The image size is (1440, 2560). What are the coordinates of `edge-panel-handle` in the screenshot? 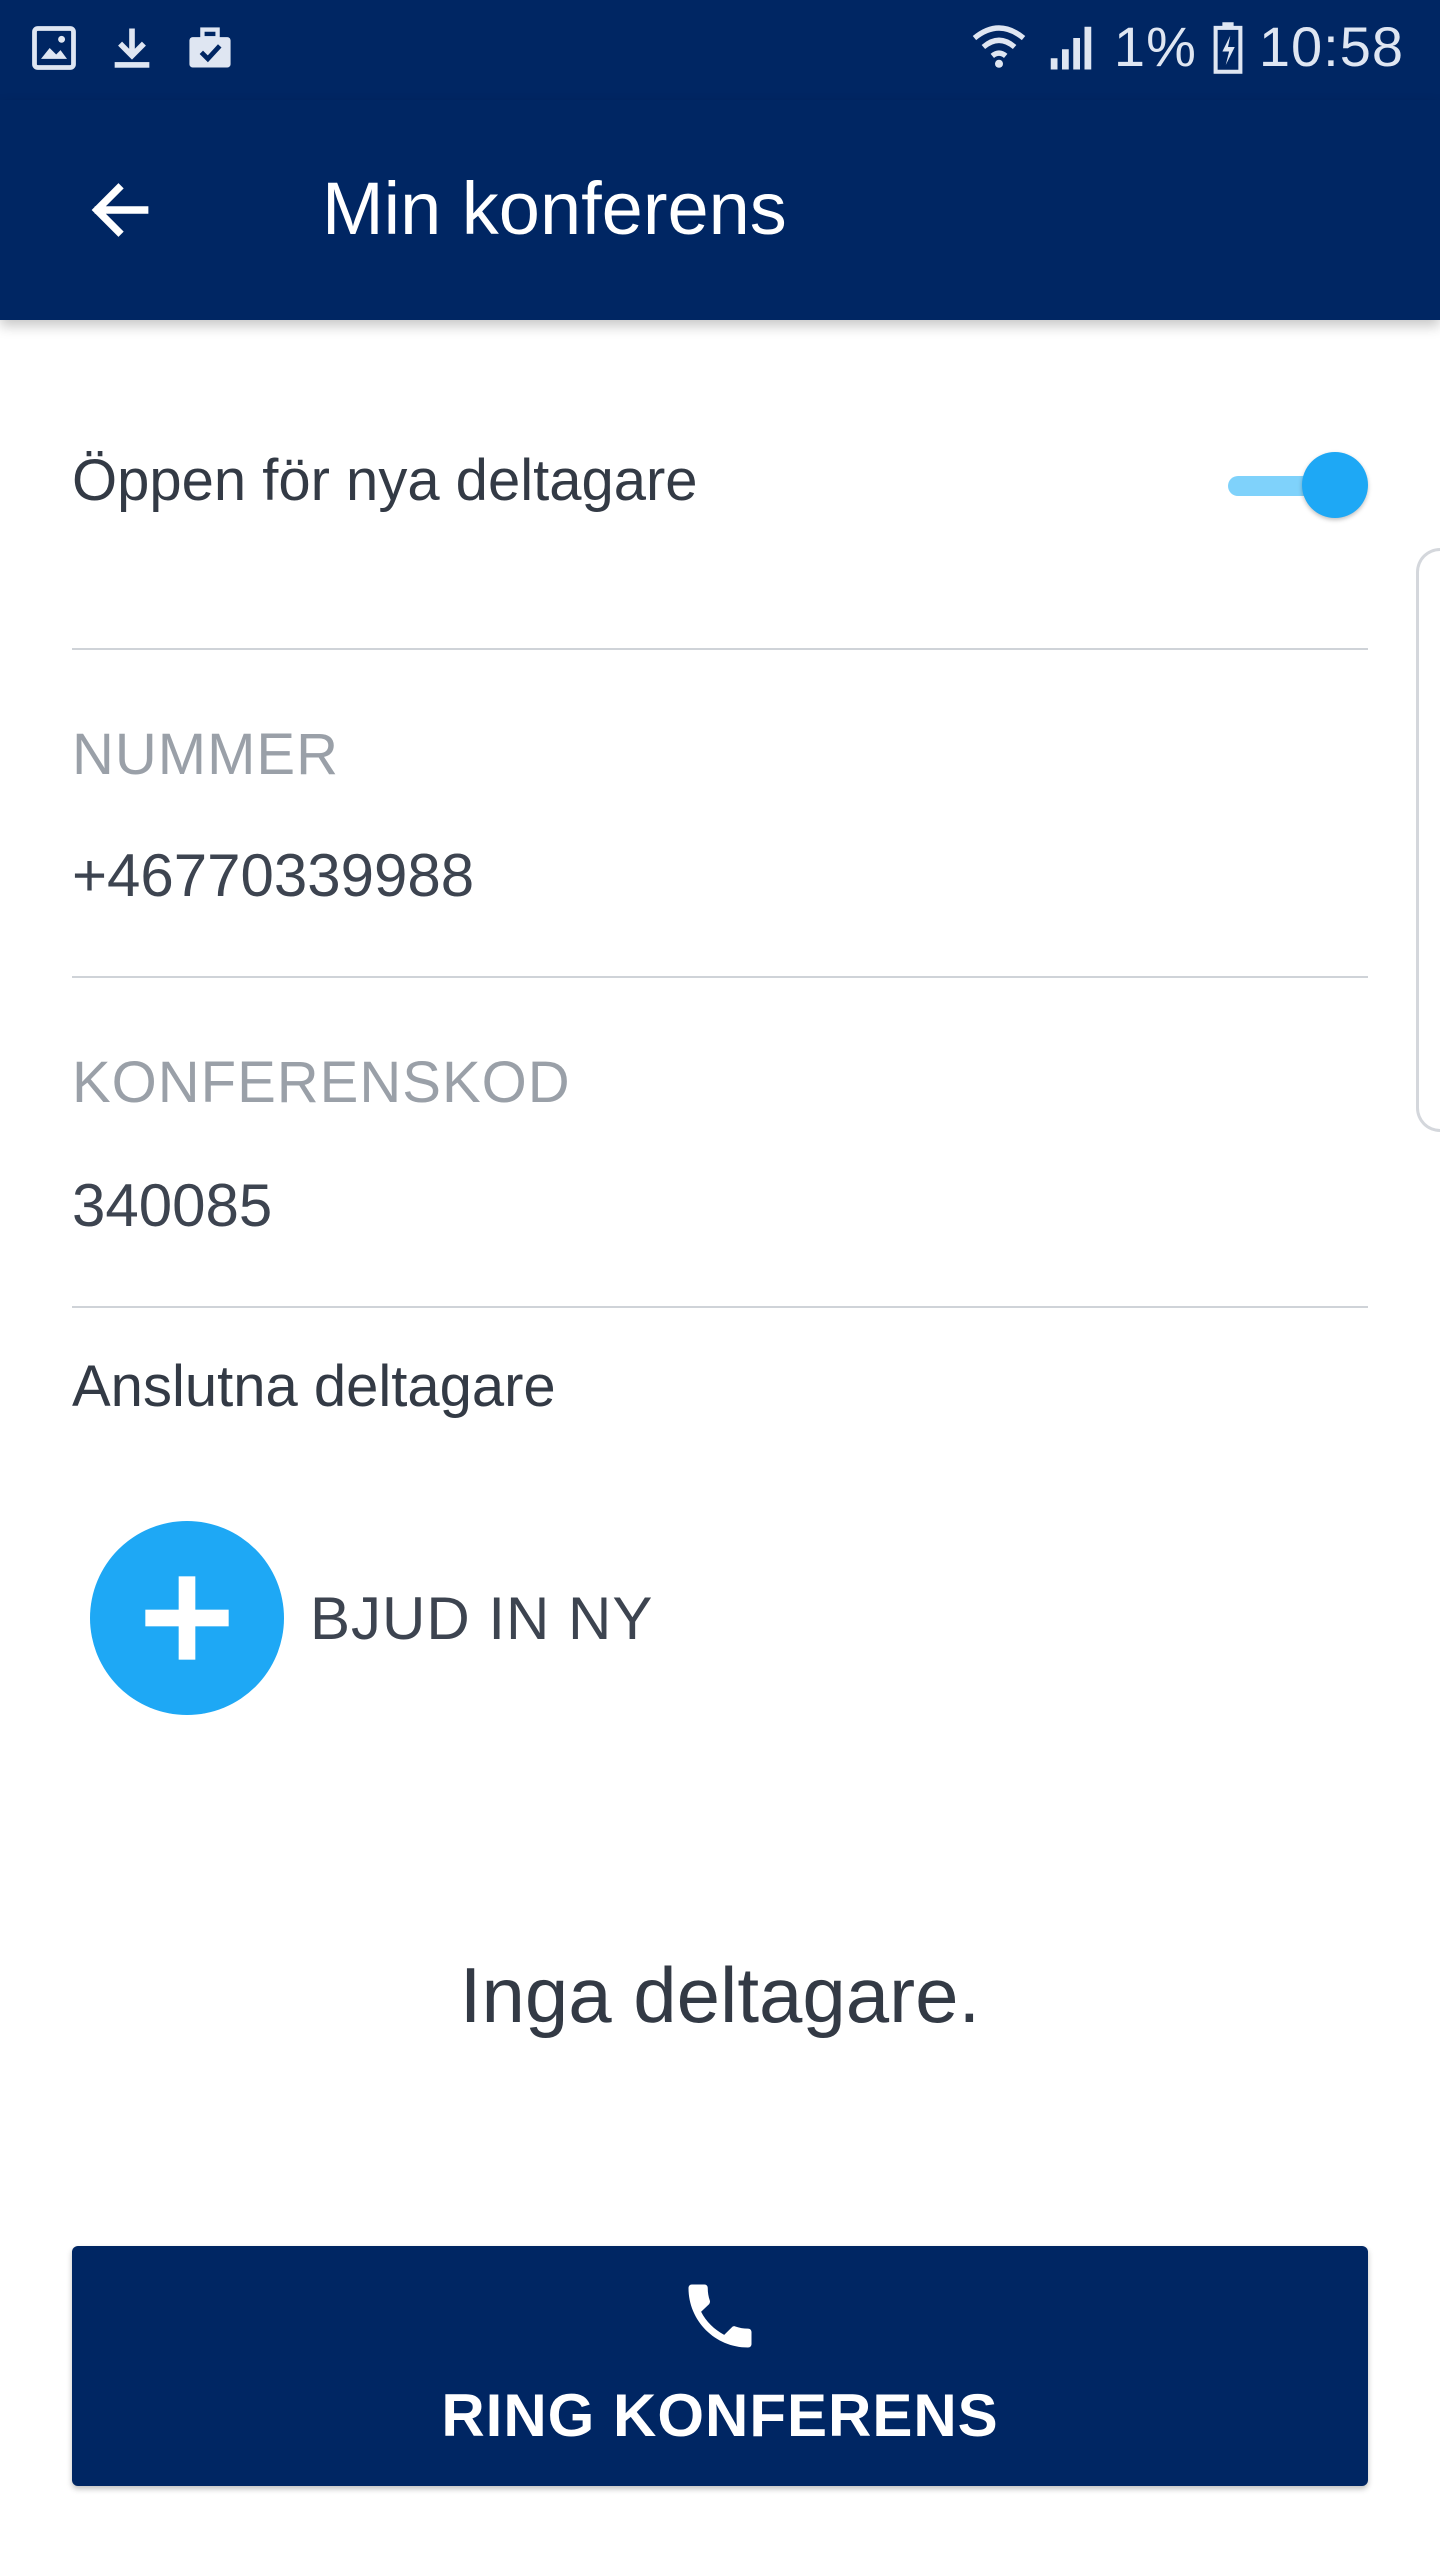 It's located at (1428, 840).